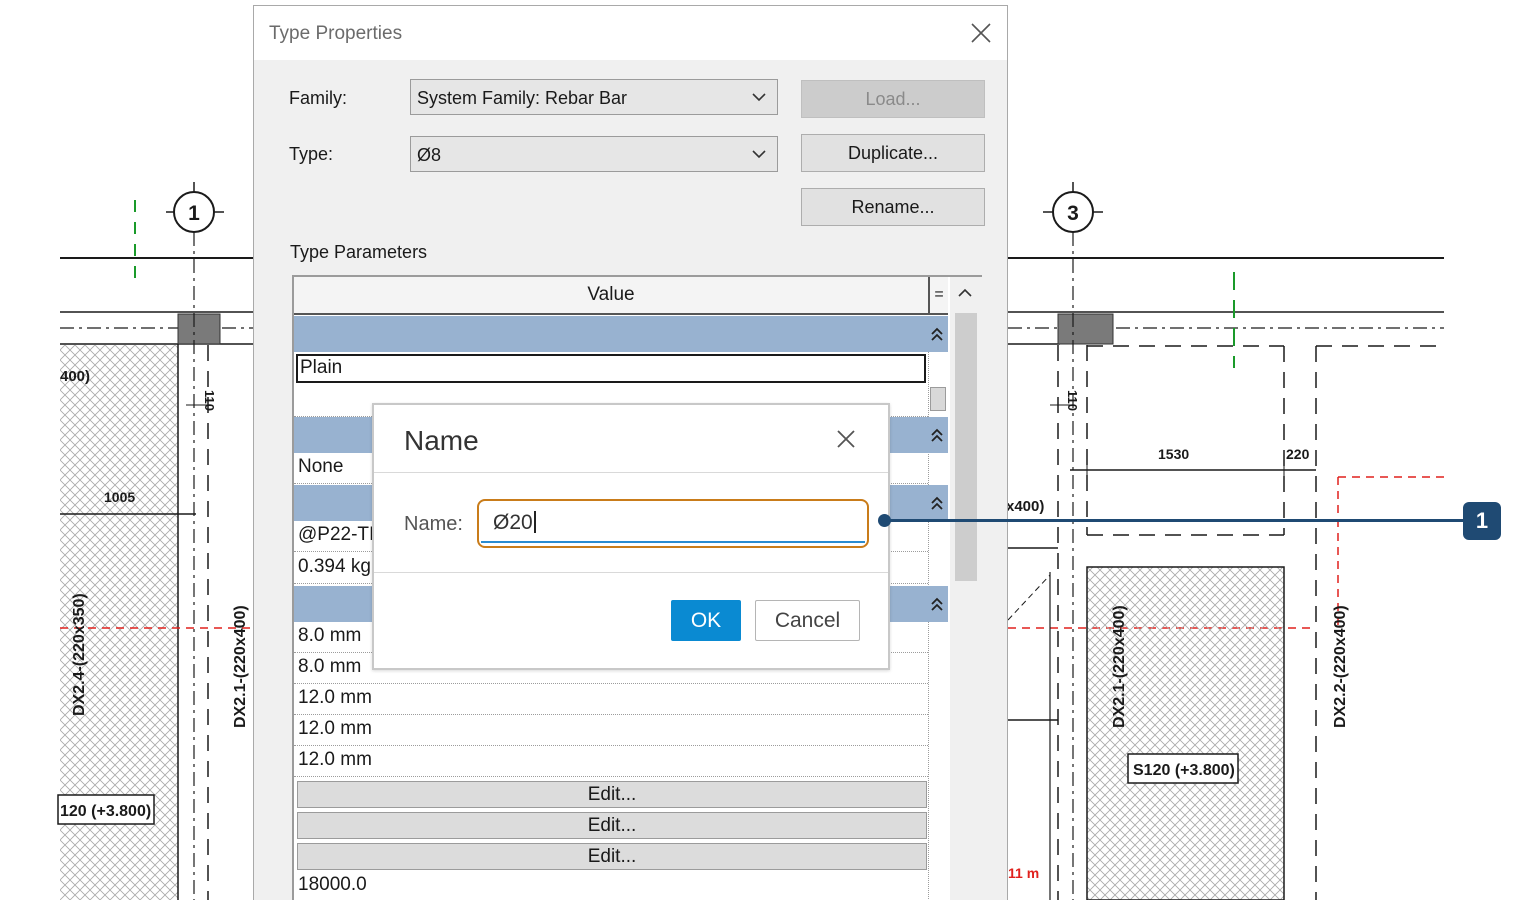 The image size is (1520, 900). Describe the element at coordinates (966, 447) in the screenshot. I see `scrollbar-thumb` at that location.